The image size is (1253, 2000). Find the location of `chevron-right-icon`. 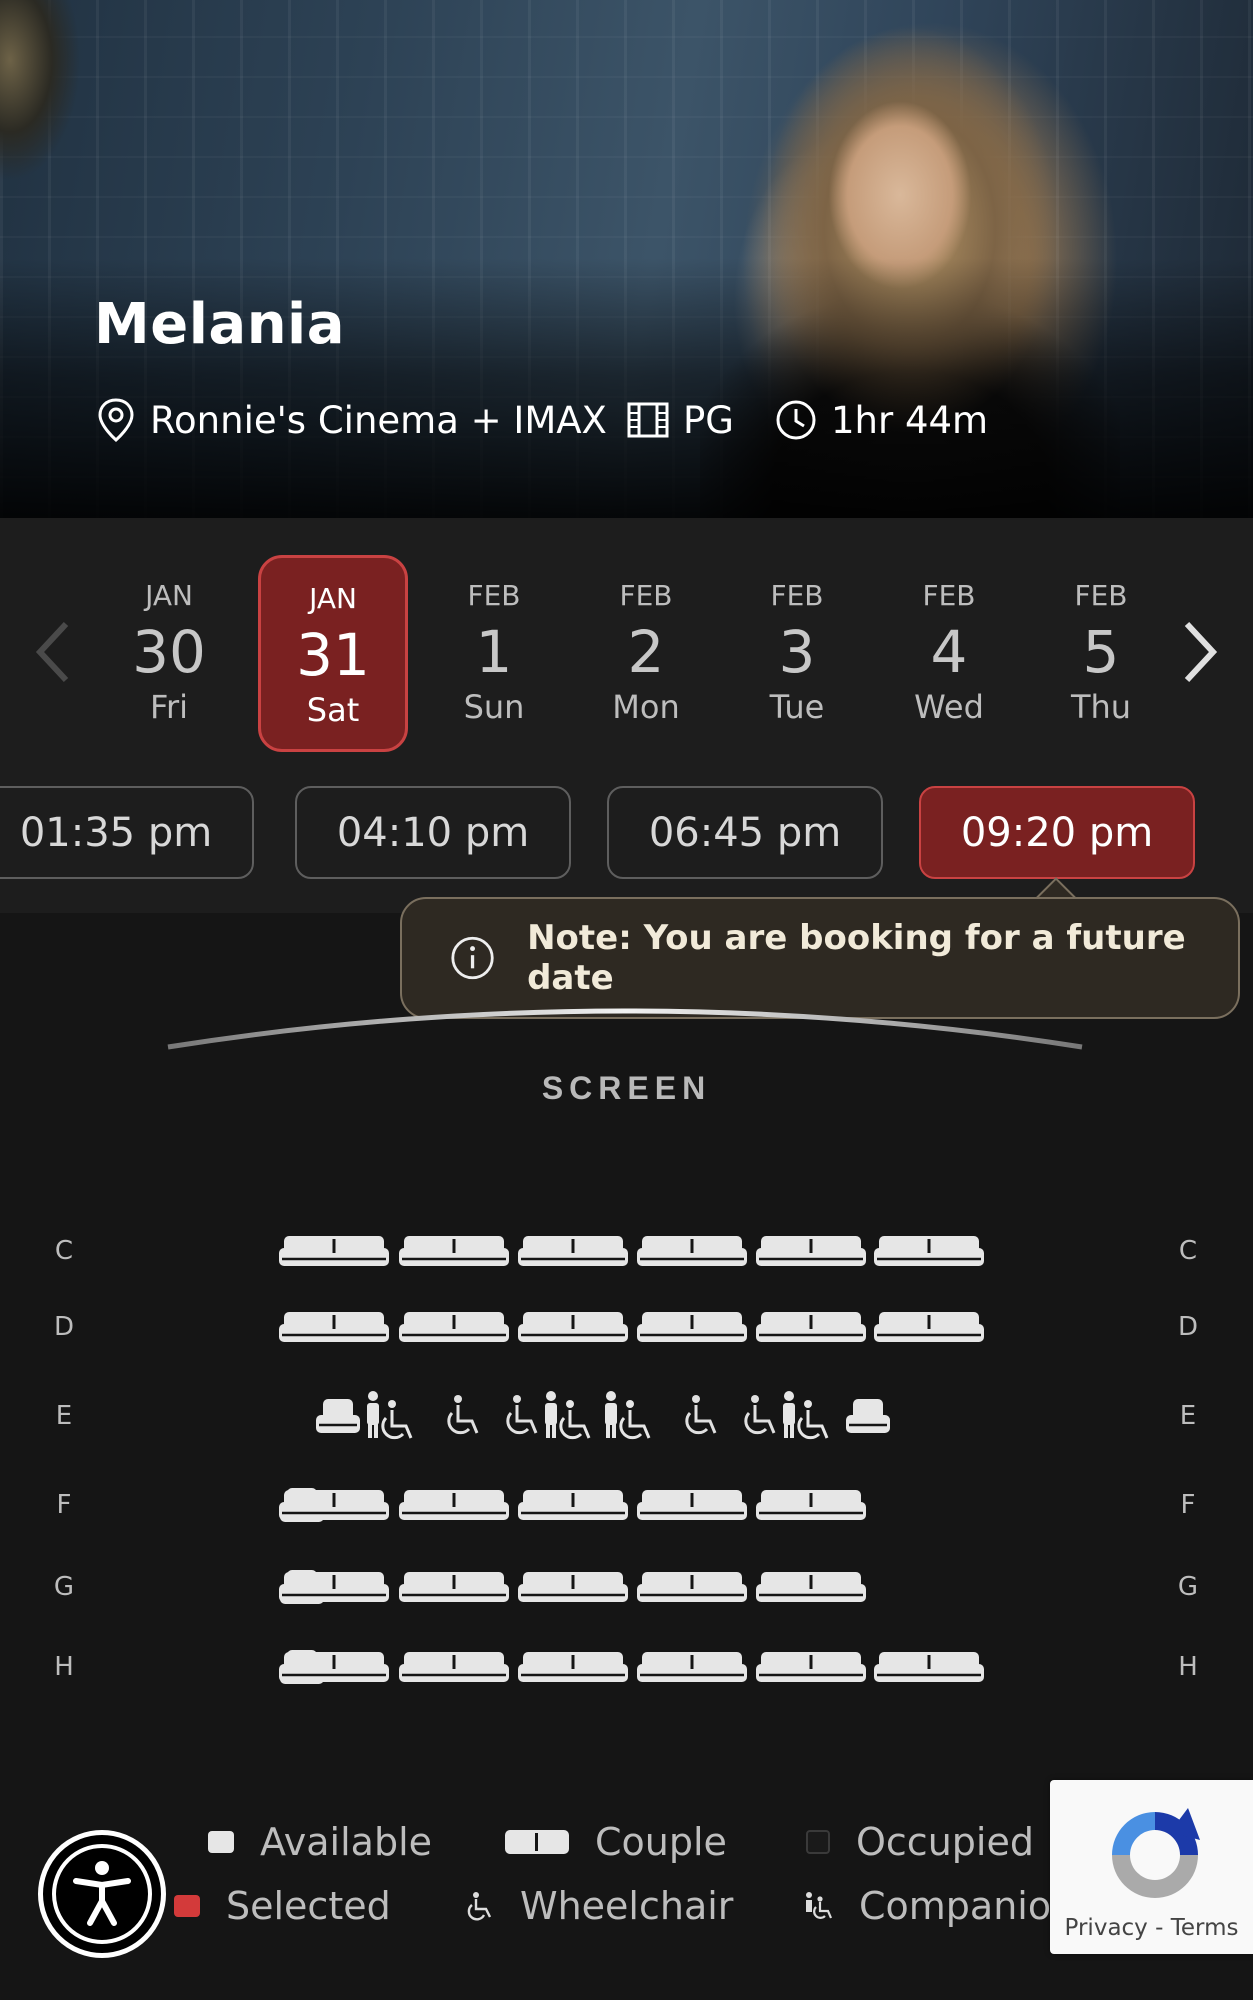

chevron-right-icon is located at coordinates (1200, 652).